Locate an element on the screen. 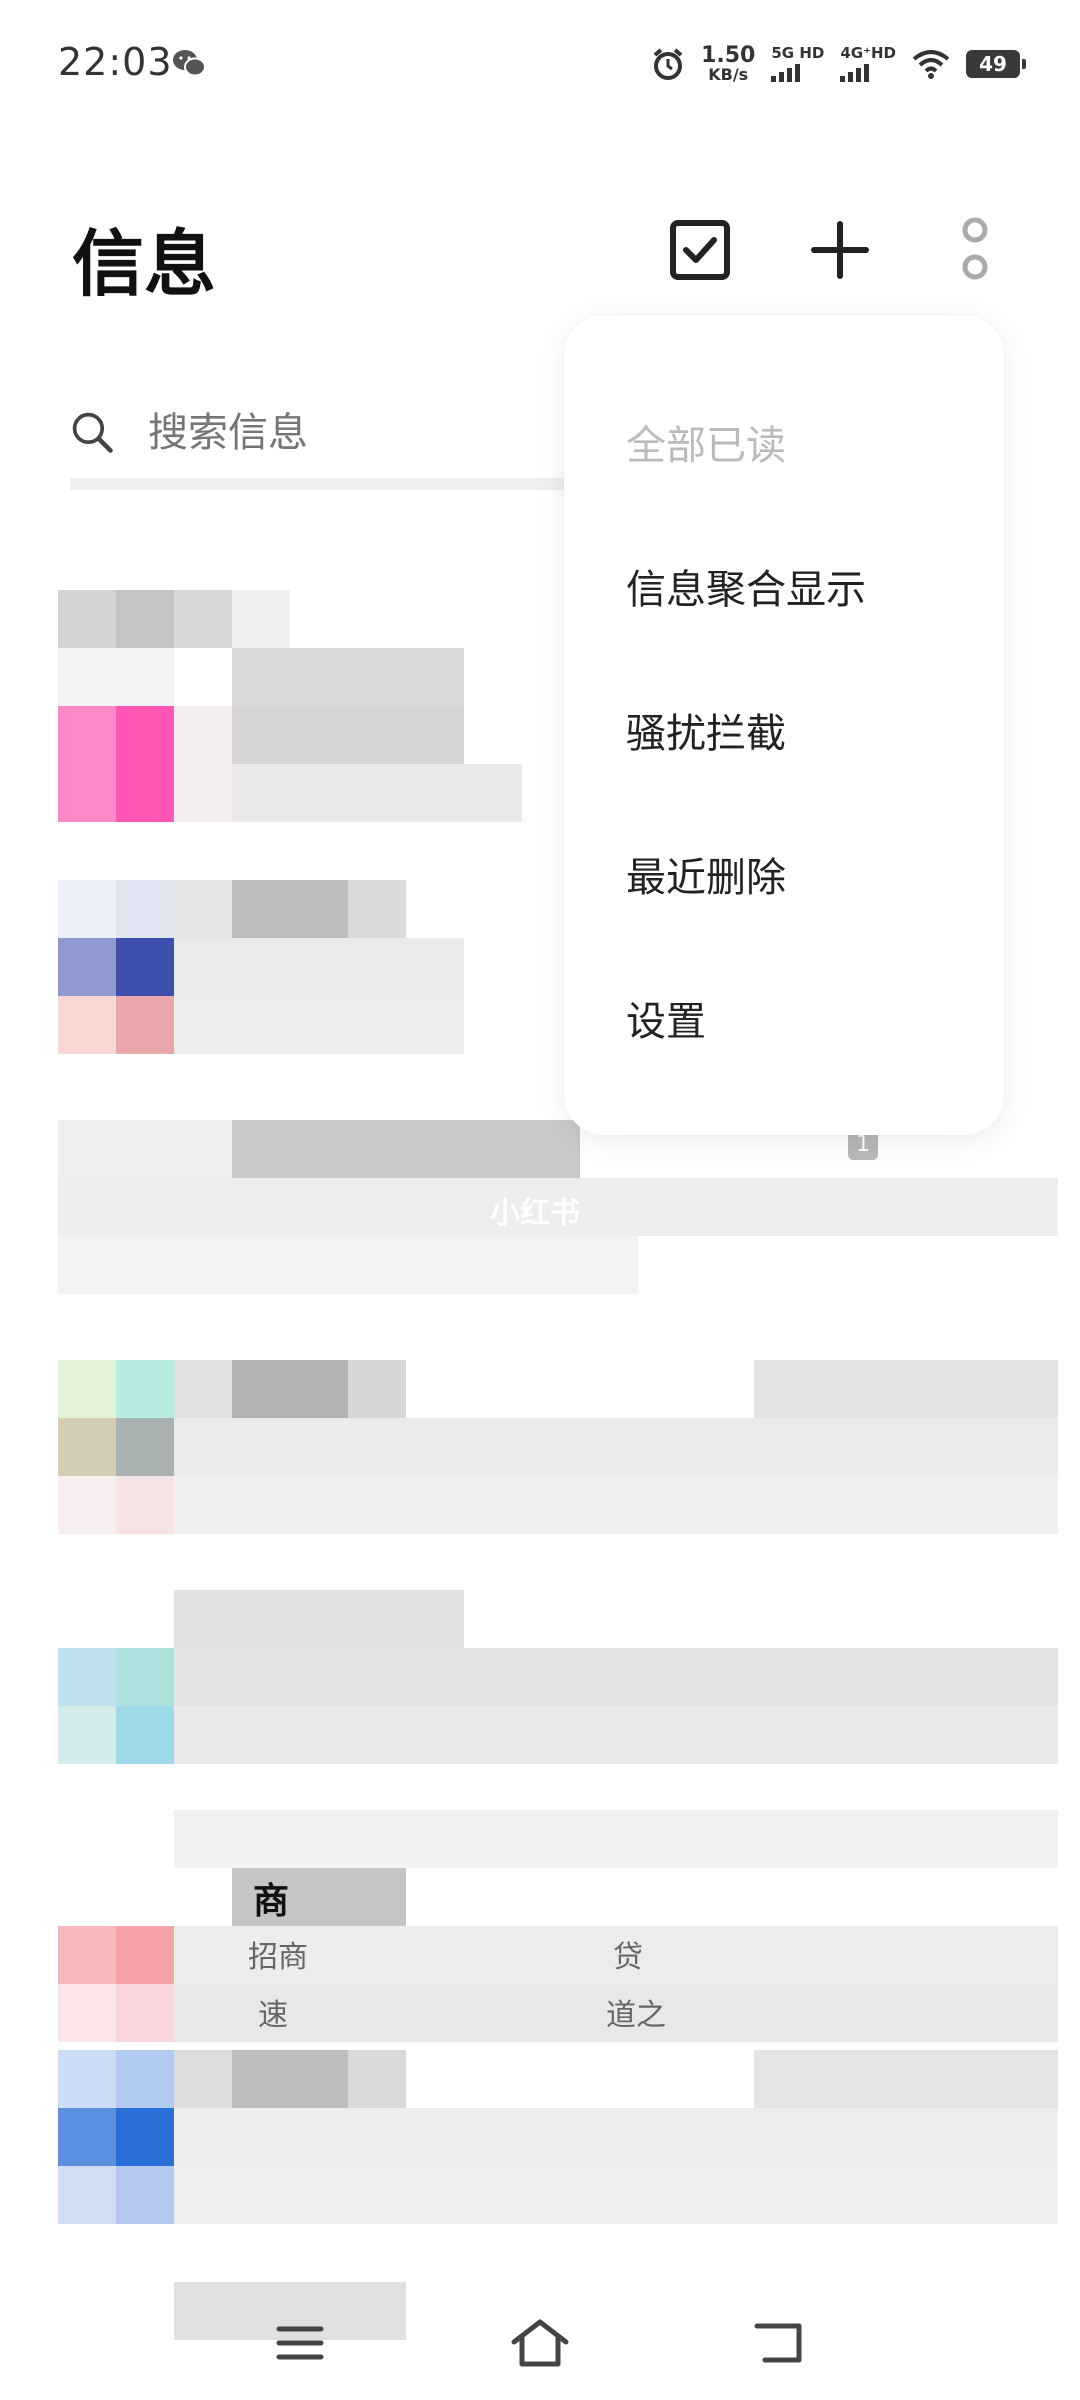 Image resolution: width=1080 pixels, height=2400 pixels. overflow-menu: 全部已读 信息聚合显示 骚扰拦截 最近删除 设置 is located at coordinates (784, 725).